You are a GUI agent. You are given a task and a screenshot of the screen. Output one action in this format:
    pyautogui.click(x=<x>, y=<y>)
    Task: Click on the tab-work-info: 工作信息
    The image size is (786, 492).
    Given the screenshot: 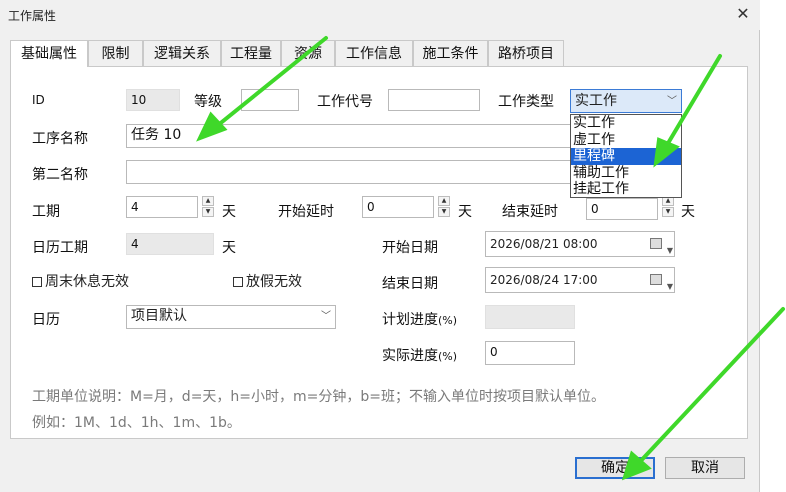 What is the action you would take?
    pyautogui.click(x=374, y=53)
    